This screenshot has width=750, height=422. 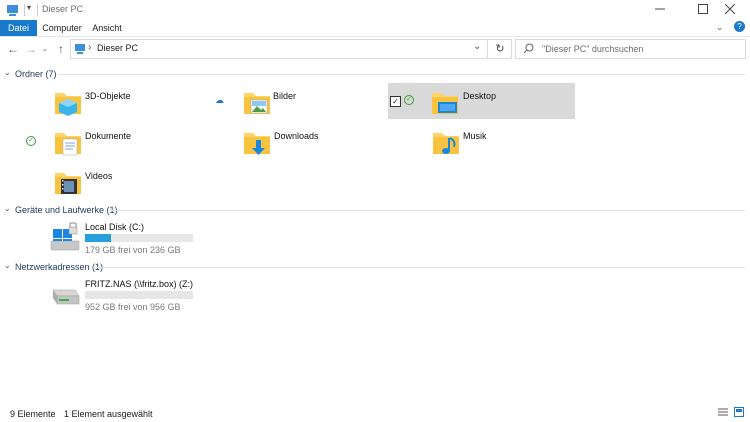 What do you see at coordinates (372, 74) in the screenshot?
I see `group-header-folders: ⌄ Ordner (7)` at bounding box center [372, 74].